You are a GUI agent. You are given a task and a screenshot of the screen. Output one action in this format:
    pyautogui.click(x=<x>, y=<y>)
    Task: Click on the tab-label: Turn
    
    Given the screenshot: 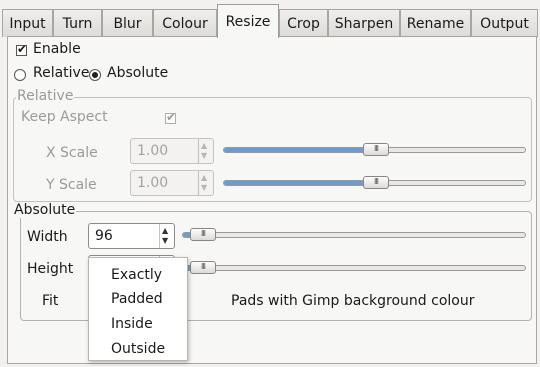 What is the action you would take?
    pyautogui.click(x=77, y=23)
    